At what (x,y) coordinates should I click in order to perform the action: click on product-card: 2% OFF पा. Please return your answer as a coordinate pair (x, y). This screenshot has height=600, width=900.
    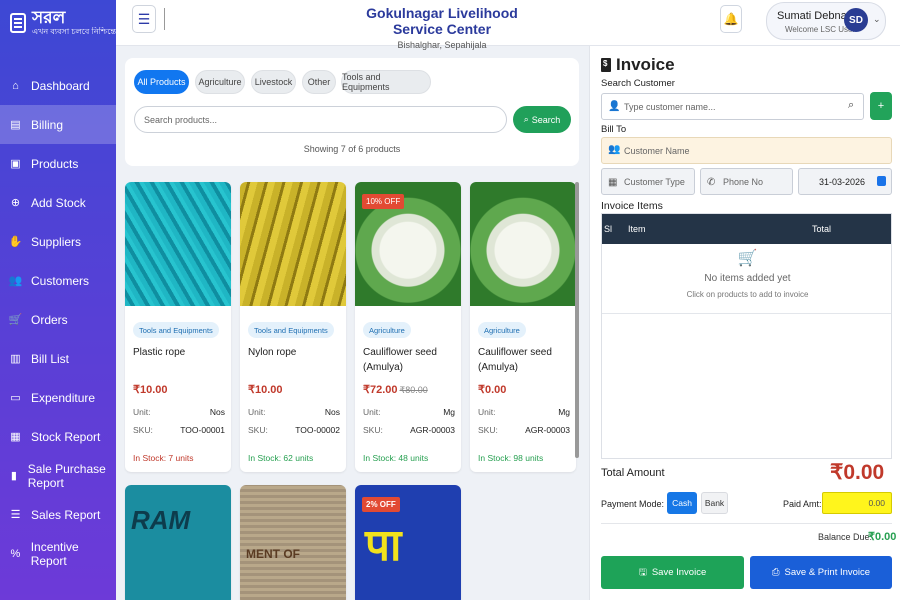
    Looking at the image, I should click on (408, 542).